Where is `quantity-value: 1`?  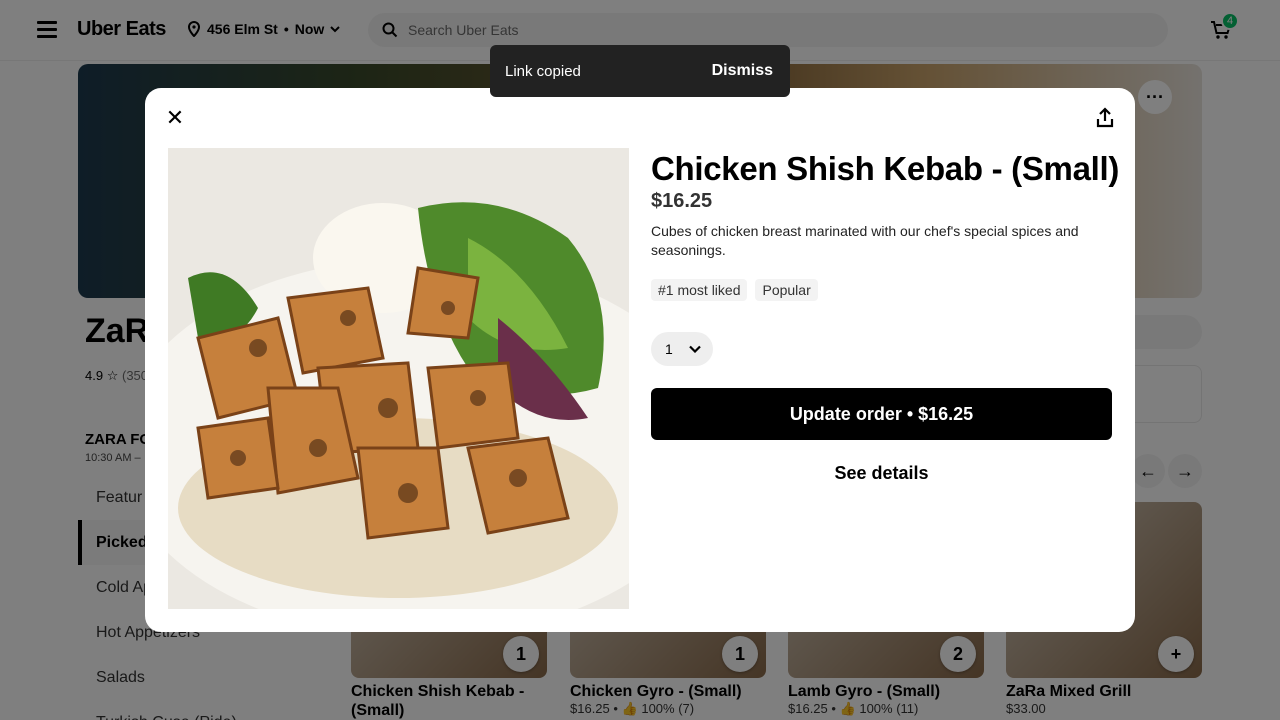
quantity-value: 1 is located at coordinates (669, 349).